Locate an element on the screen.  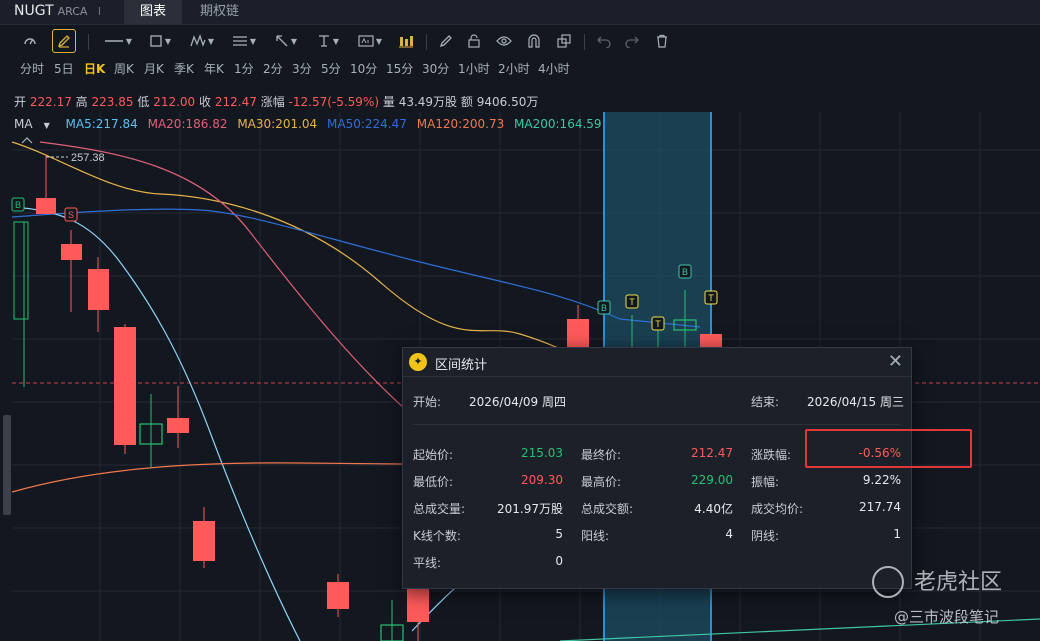
high-price-value: 229.00 is located at coordinates (712, 480).